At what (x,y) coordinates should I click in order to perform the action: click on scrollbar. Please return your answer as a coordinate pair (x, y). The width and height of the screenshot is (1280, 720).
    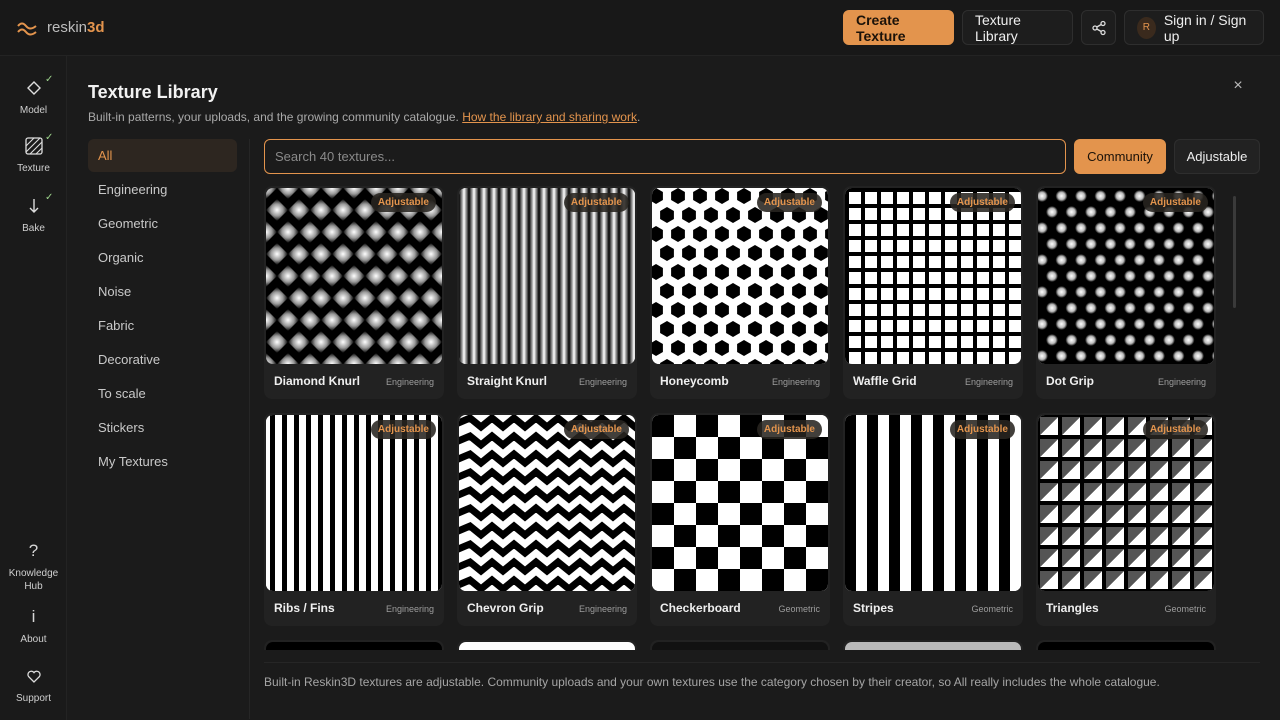
    Looking at the image, I should click on (1235, 418).